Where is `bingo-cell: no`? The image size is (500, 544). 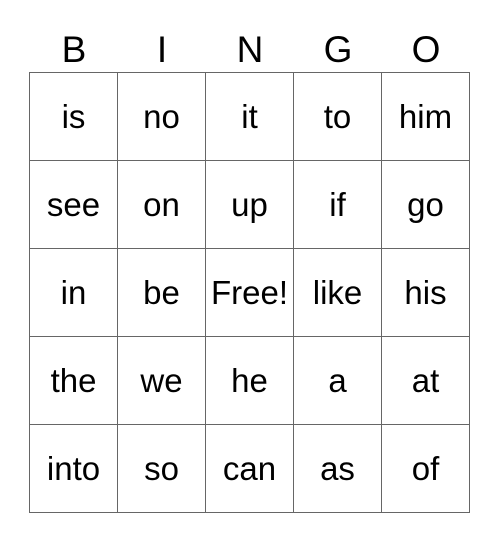 bingo-cell: no is located at coordinates (161, 116).